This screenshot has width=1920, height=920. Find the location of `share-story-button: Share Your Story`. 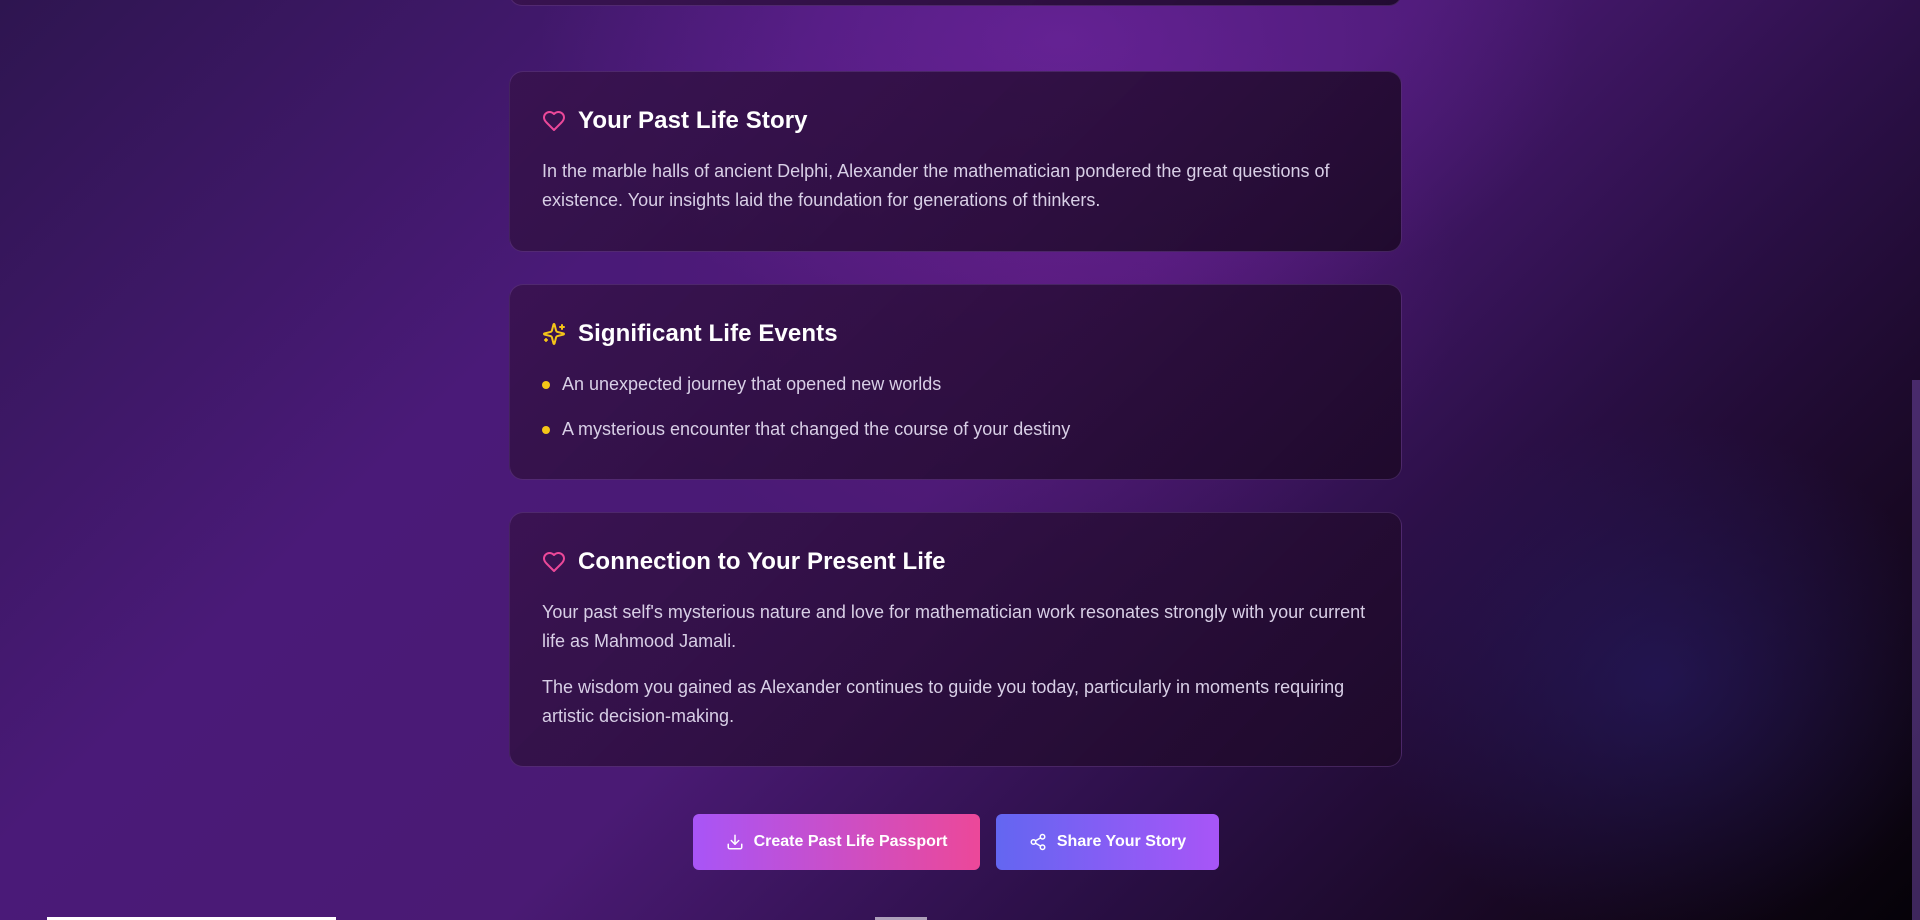

share-story-button: Share Your Story is located at coordinates (1107, 842).